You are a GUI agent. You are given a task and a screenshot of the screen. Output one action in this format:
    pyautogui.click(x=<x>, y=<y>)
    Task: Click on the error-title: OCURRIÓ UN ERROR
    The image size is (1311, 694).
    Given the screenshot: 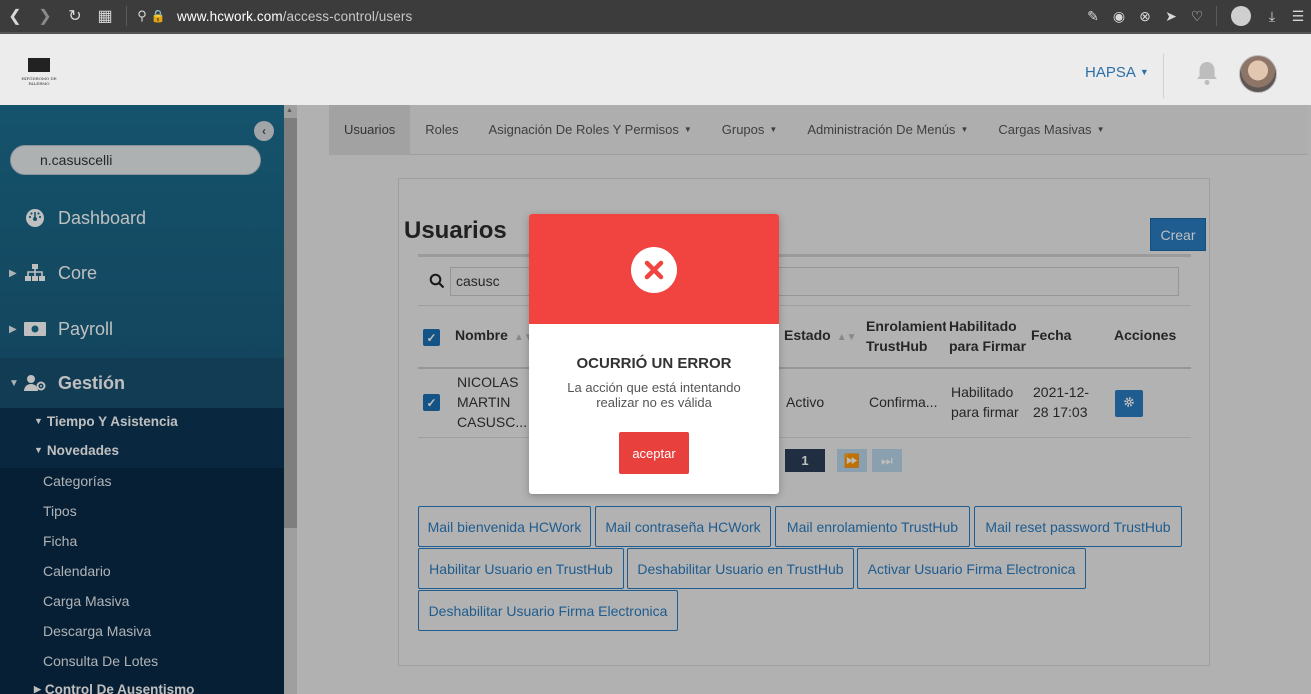 What is the action you would take?
    pyautogui.click(x=654, y=363)
    